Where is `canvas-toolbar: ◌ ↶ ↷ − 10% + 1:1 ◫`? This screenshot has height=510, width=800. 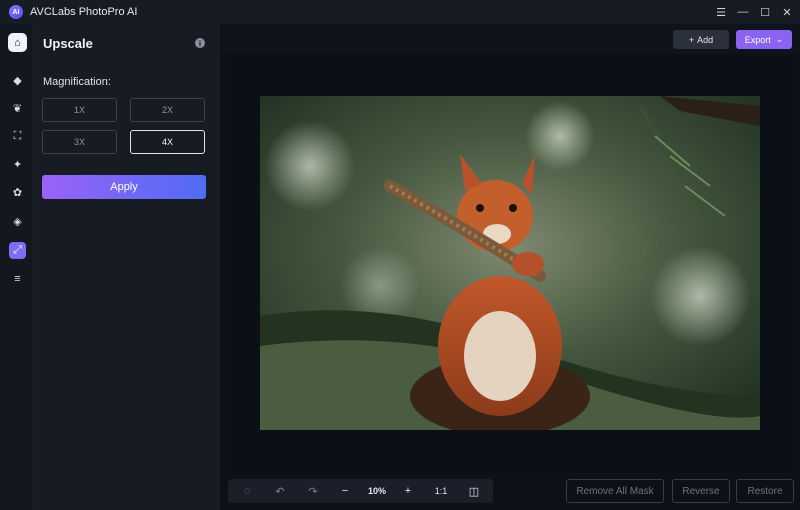
canvas-toolbar: ◌ ↶ ↷ − 10% + 1:1 ◫ is located at coordinates (360, 491).